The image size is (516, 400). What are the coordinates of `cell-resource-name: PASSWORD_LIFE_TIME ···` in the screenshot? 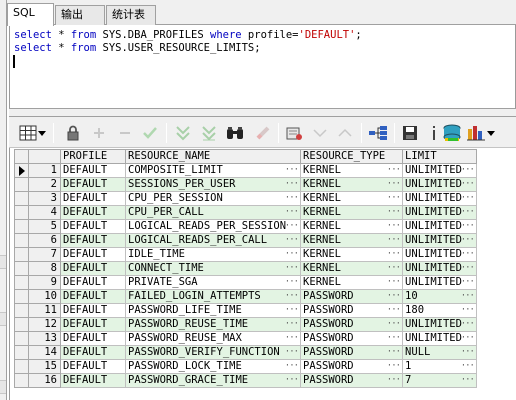 It's located at (213, 310).